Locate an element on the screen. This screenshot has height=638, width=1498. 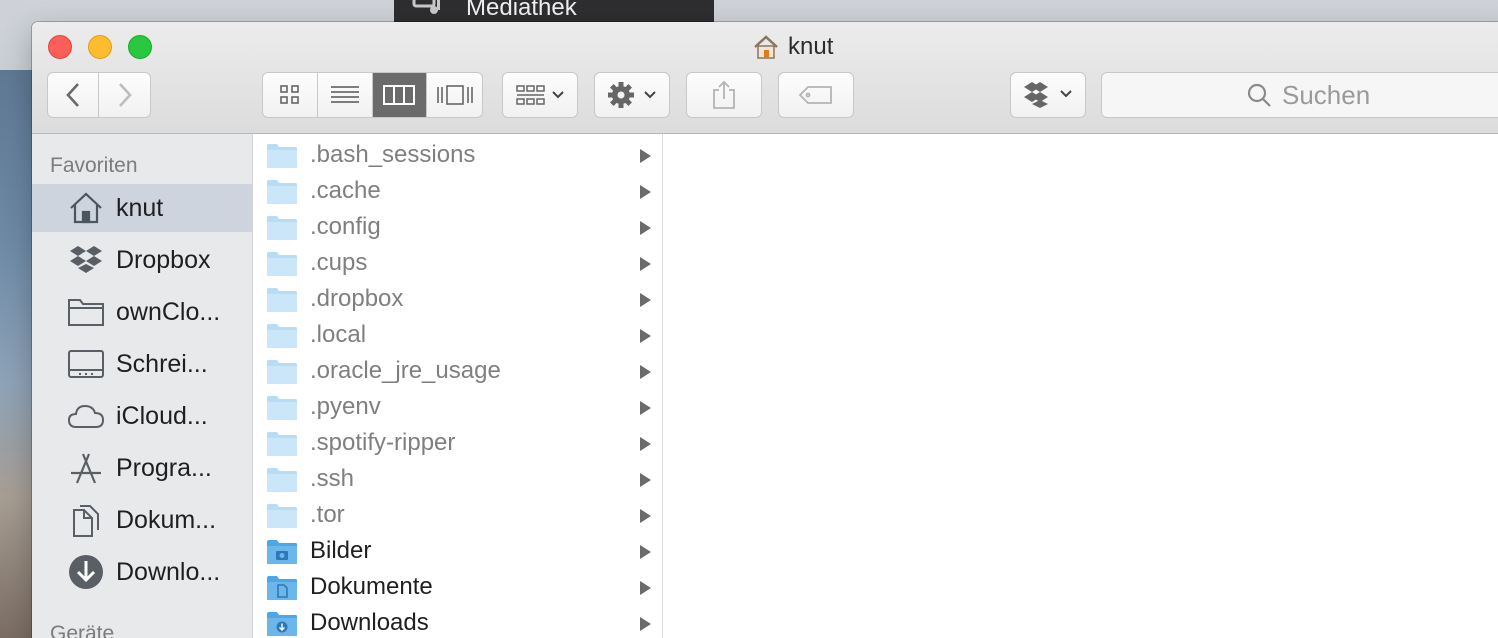
window-title: knut is located at coordinates (792, 47).